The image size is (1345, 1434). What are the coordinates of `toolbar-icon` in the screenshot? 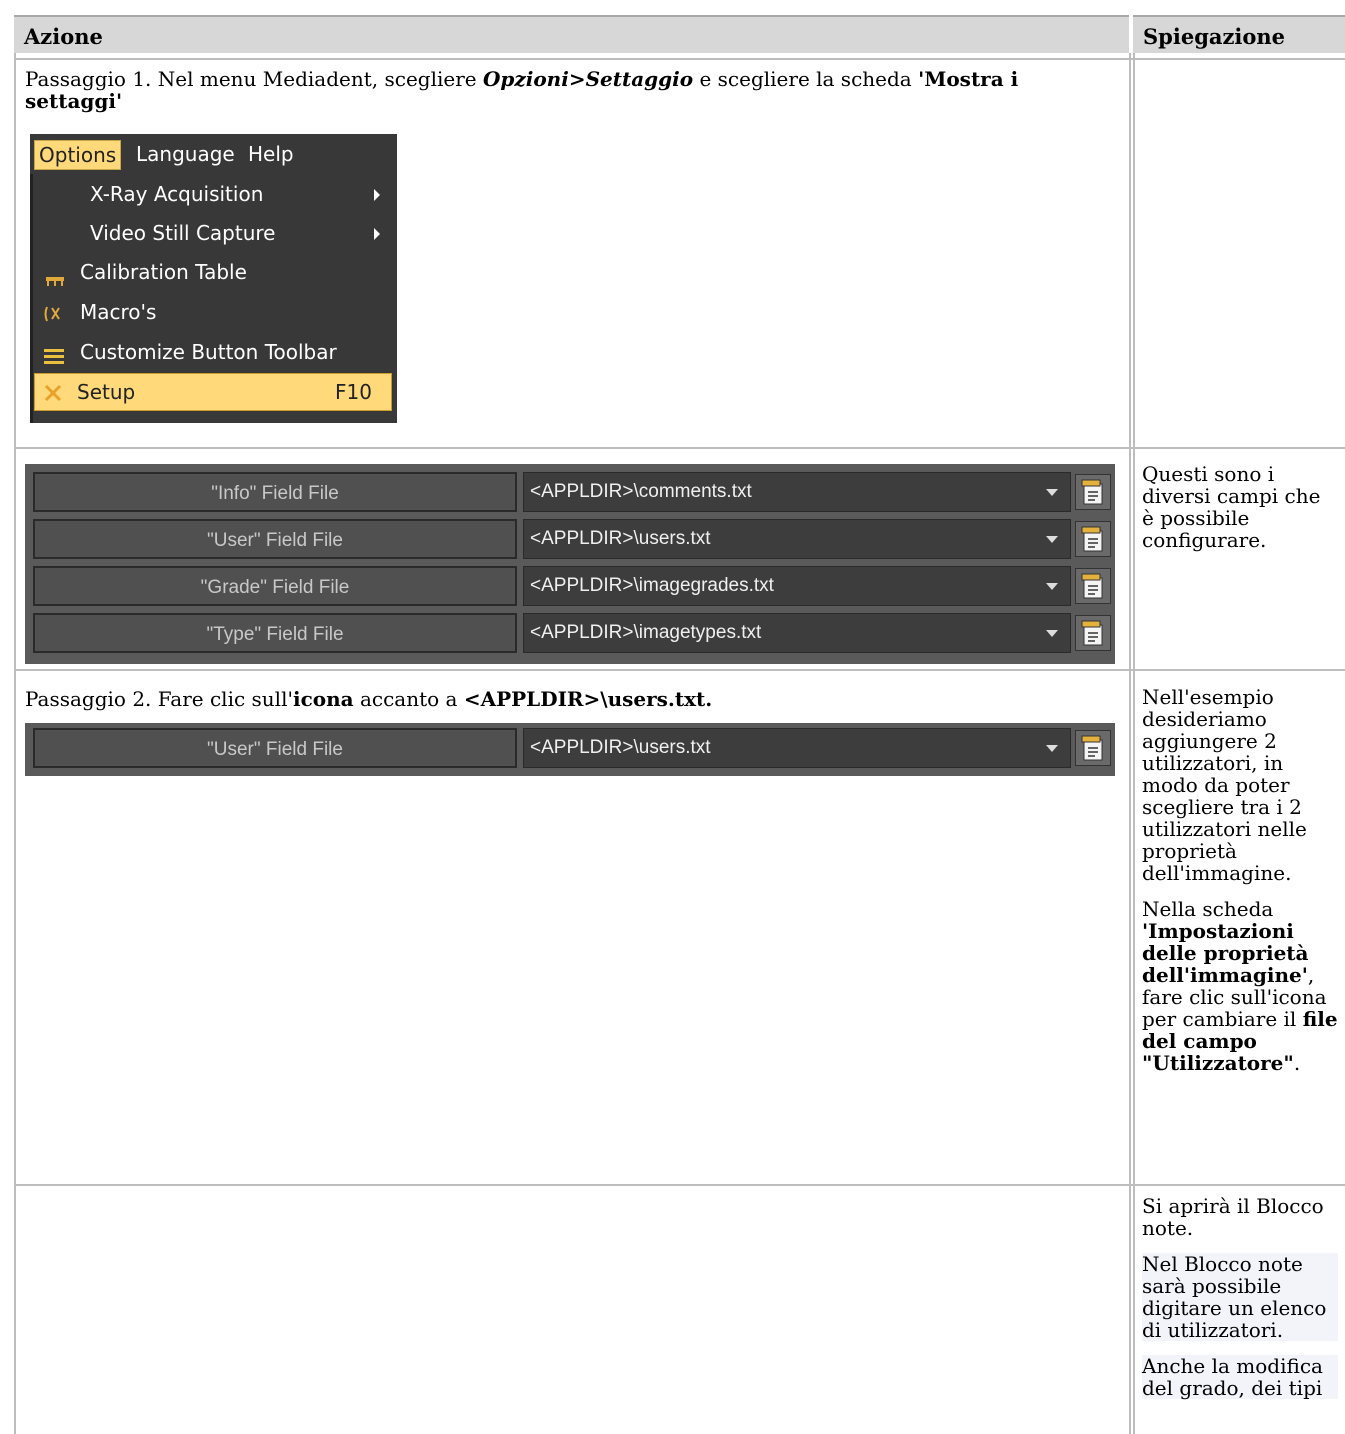 It's located at (54, 357).